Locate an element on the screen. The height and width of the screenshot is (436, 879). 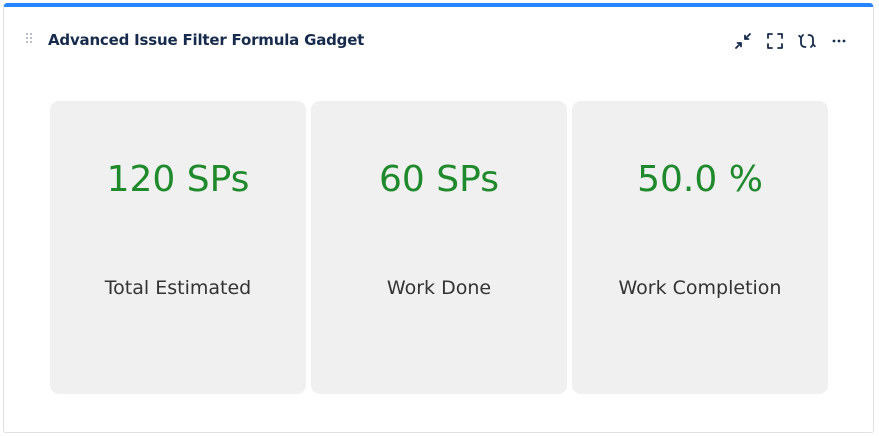
more-icon is located at coordinates (839, 41).